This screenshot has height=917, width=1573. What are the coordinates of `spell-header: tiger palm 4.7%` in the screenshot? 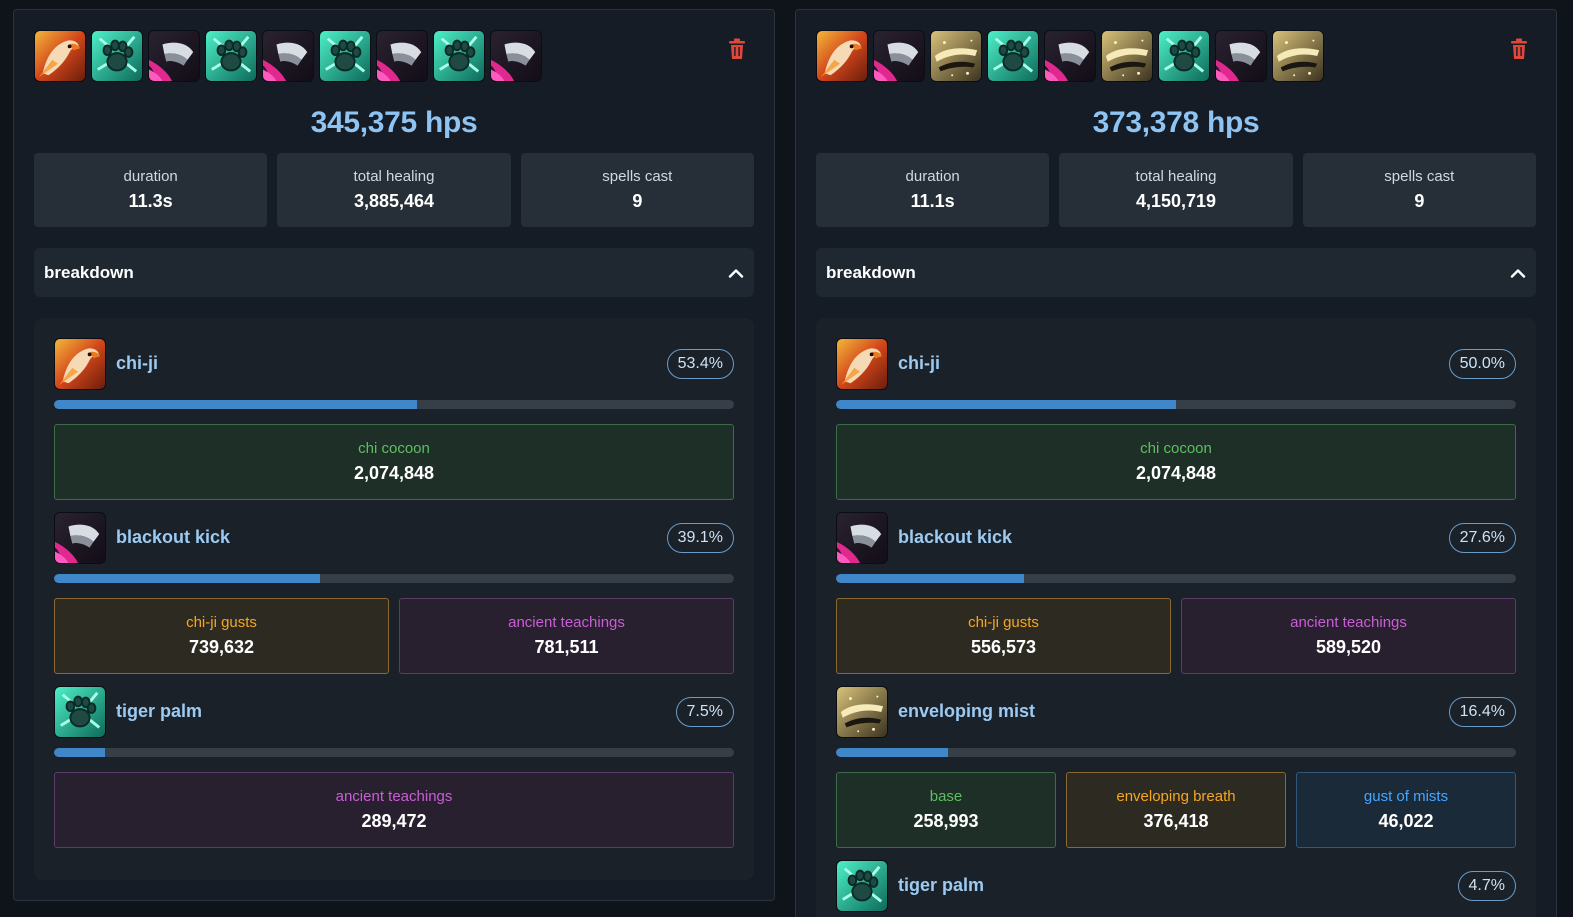 It's located at (1176, 886).